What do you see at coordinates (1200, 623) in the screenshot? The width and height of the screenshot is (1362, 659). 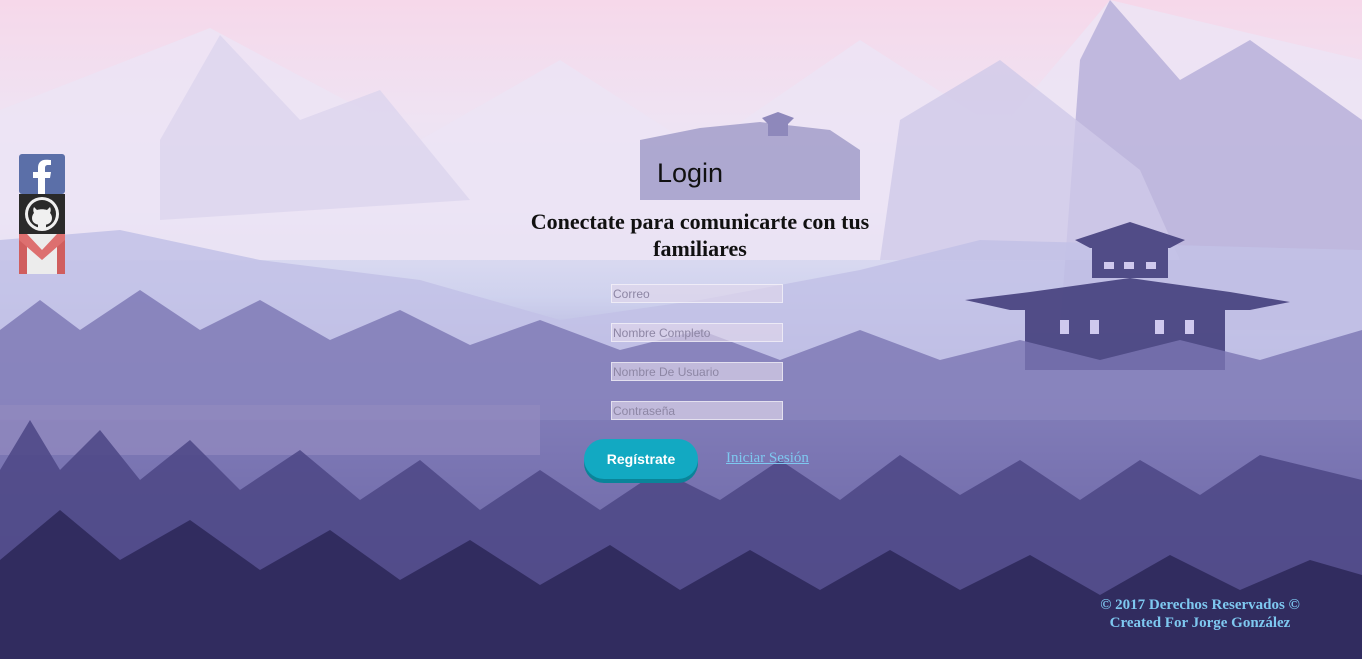 I see `footer-credit: Created For Jorge González` at bounding box center [1200, 623].